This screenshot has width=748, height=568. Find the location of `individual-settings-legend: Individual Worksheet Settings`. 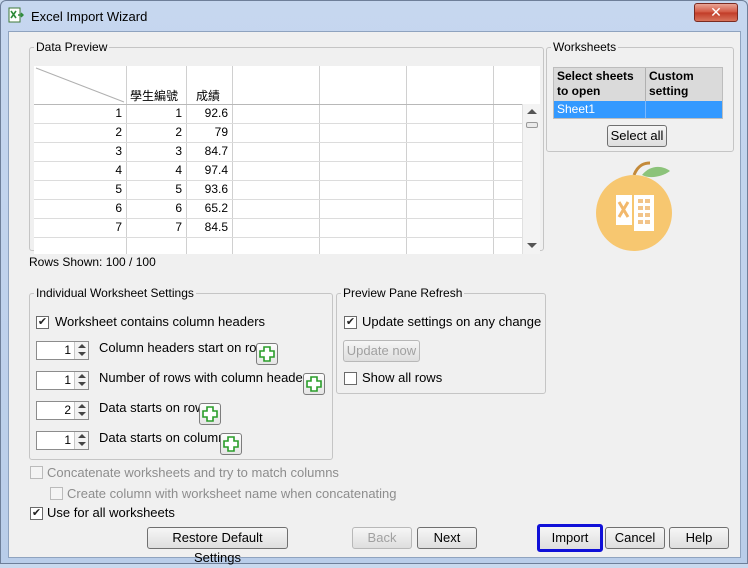

individual-settings-legend: Individual Worksheet Settings is located at coordinates (115, 293).